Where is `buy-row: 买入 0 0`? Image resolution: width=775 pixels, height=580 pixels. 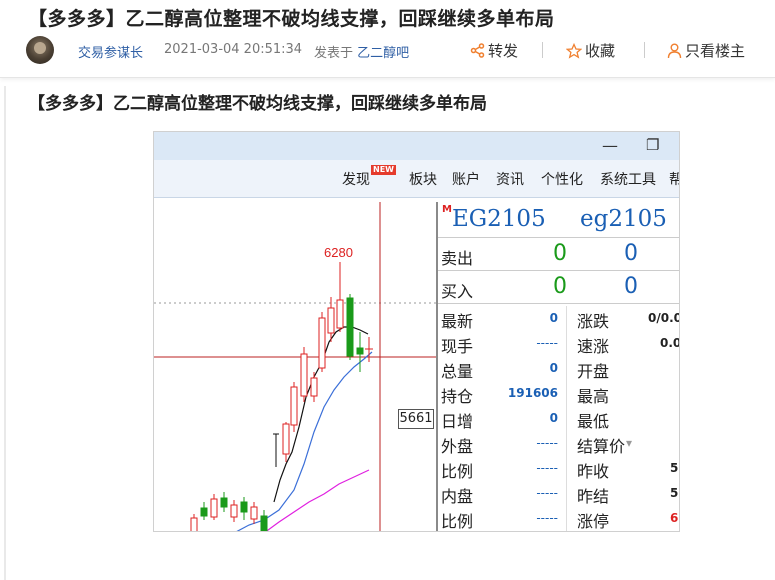 buy-row: 买入 0 0 is located at coordinates (558, 287).